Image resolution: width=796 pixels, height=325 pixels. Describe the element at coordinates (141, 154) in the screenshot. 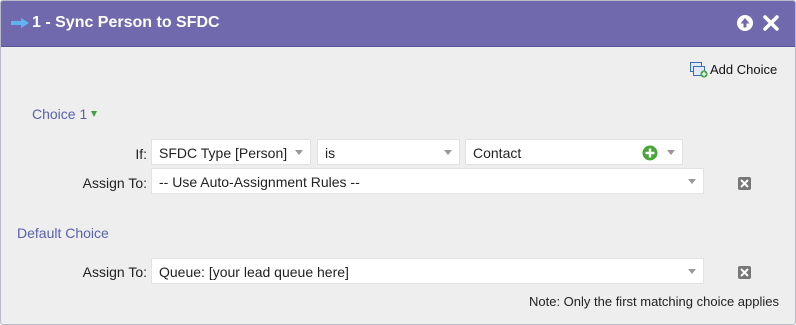

I see `if-label: If:` at that location.